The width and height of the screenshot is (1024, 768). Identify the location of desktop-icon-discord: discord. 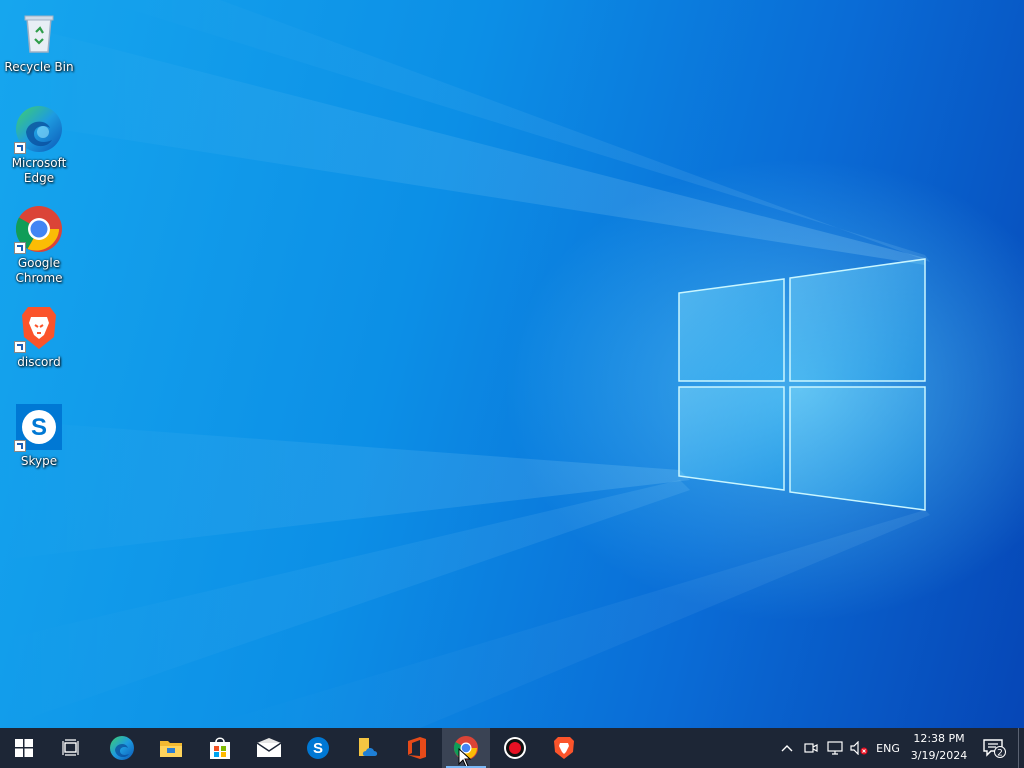
(39, 336).